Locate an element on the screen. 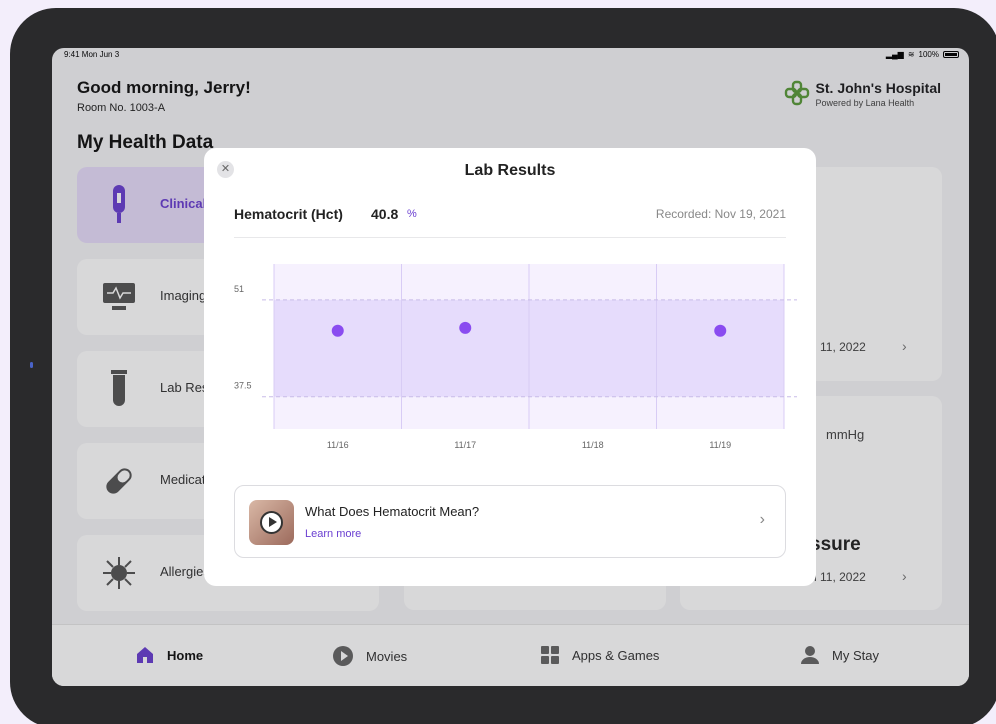 The width and height of the screenshot is (996, 724). metric-name: Hematocrit (Hct) is located at coordinates (288, 214).